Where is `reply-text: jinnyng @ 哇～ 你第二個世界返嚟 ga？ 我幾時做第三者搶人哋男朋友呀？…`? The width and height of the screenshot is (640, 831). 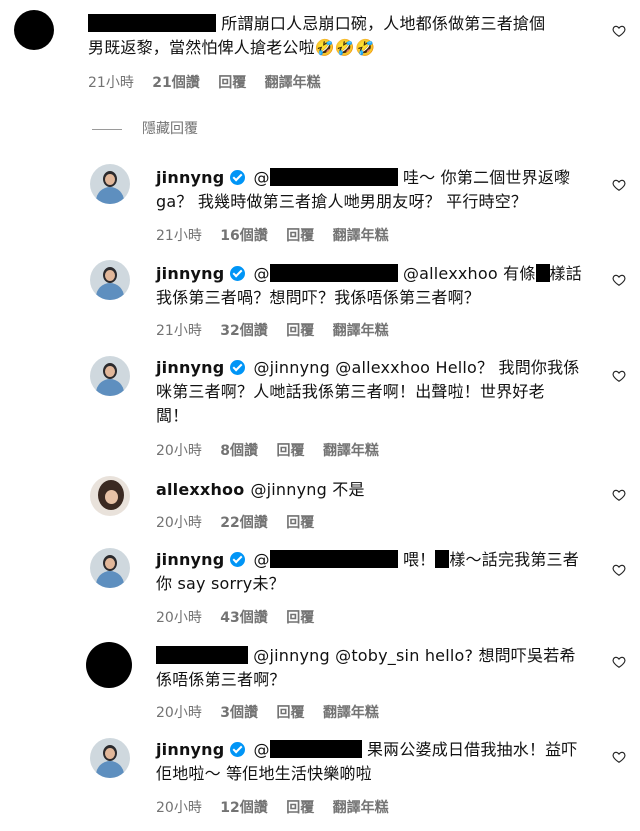 reply-text: jinnyng @ 哇～ 你第二個世界返嚟 ga？ 我幾時做第三者搶人哋男朋友呀？… is located at coordinates (363, 189).